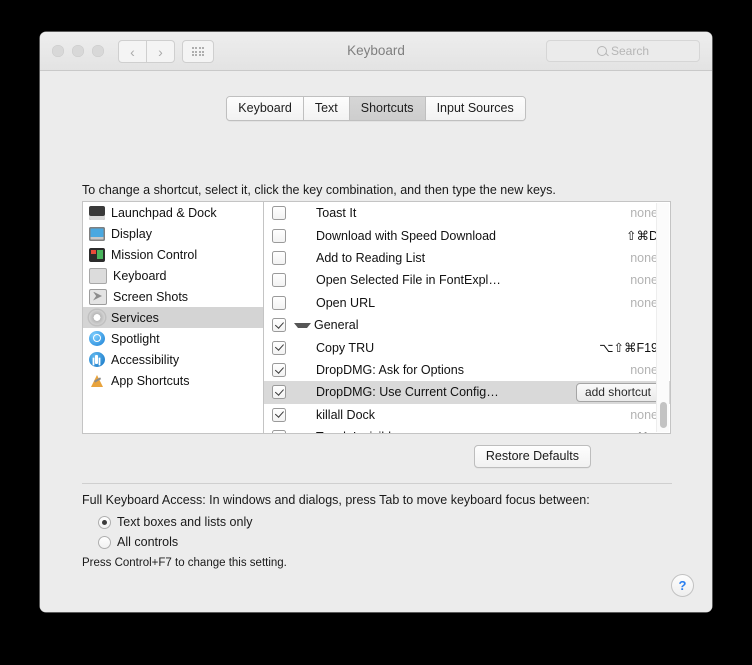  I want to click on keyboard-icon, so click(98, 275).